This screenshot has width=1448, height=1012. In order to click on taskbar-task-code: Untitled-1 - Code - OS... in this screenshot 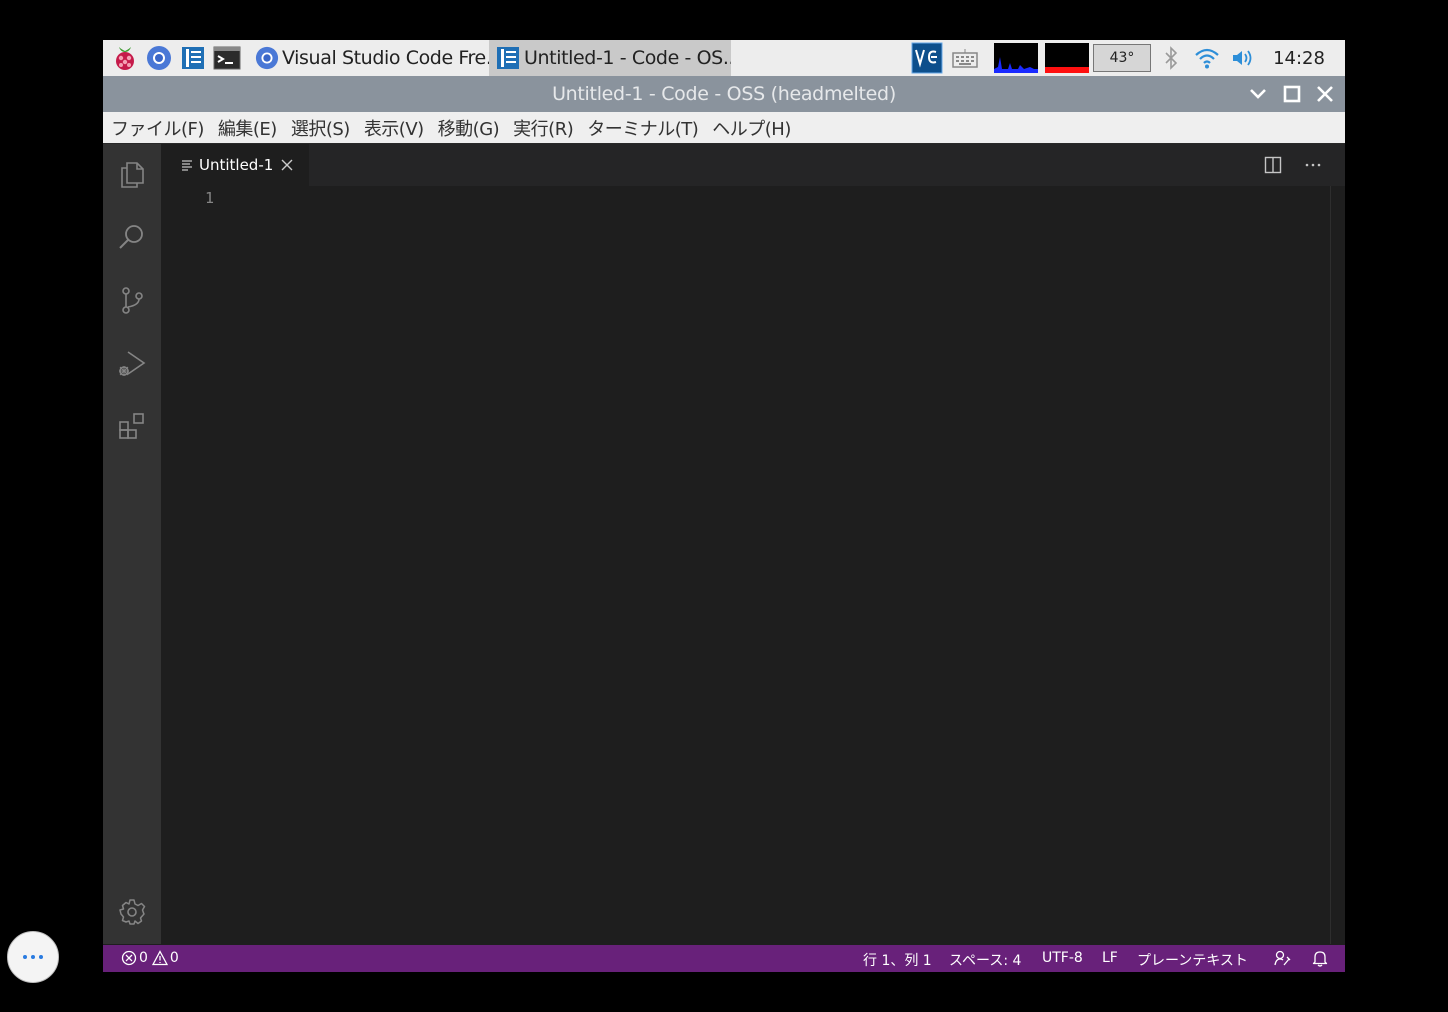, I will do `click(610, 58)`.